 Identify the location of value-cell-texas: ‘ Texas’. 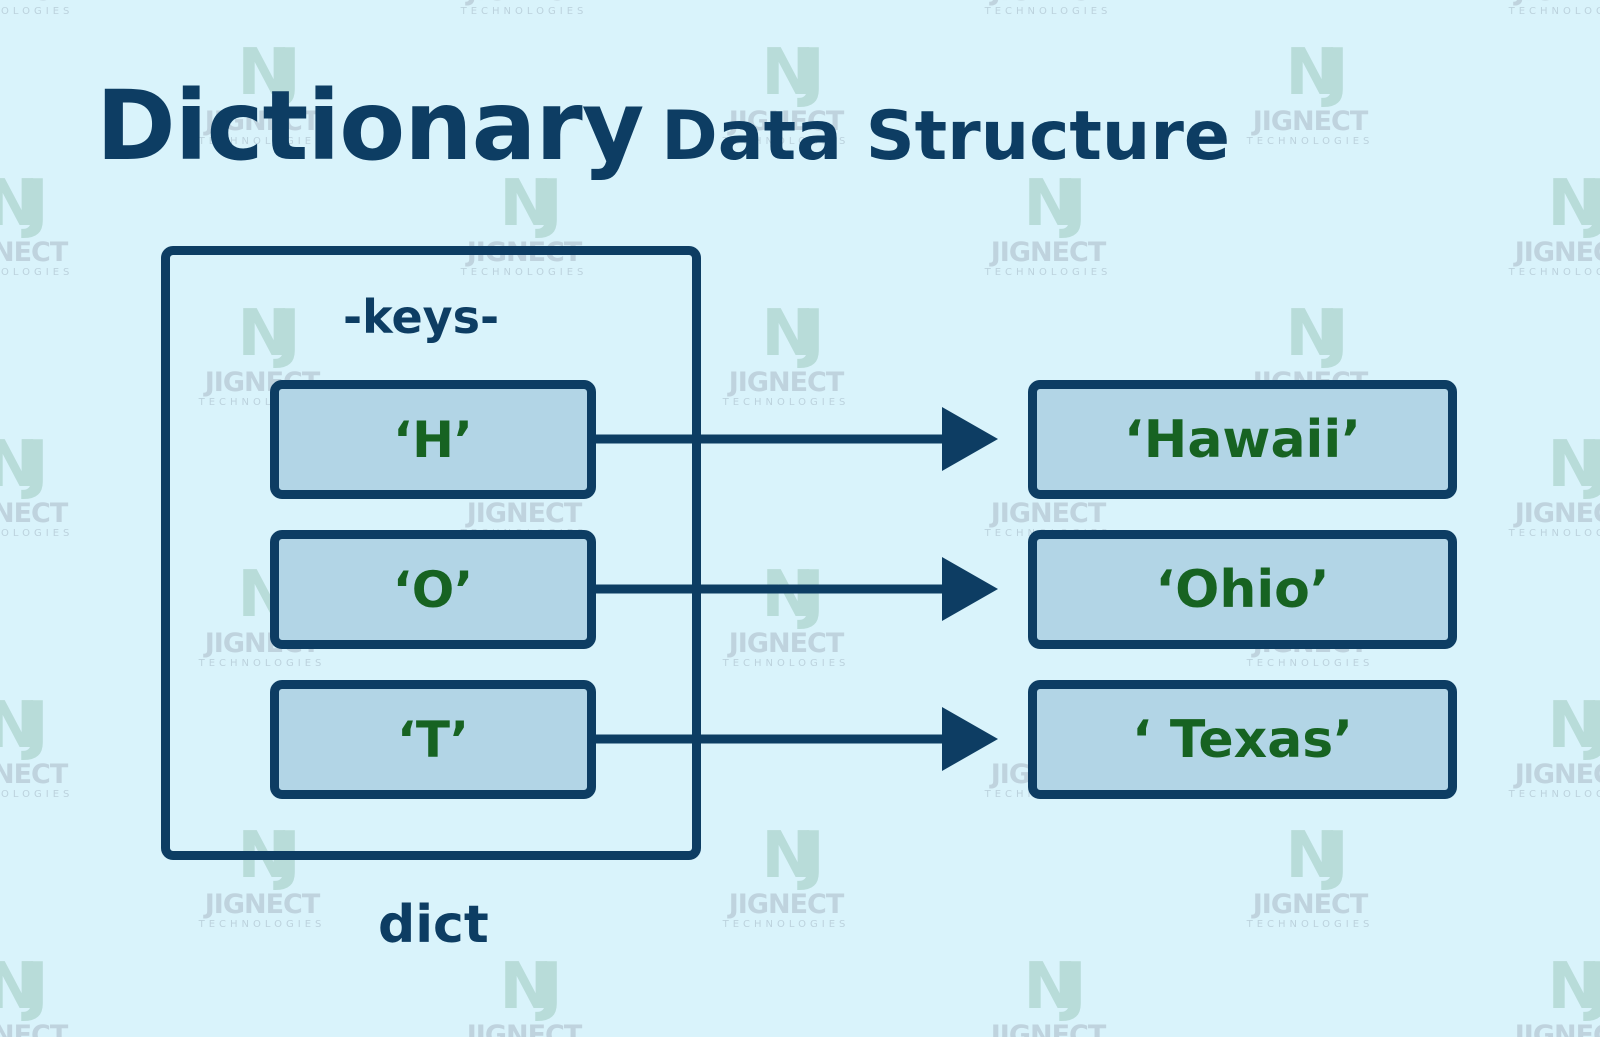
(1242, 739).